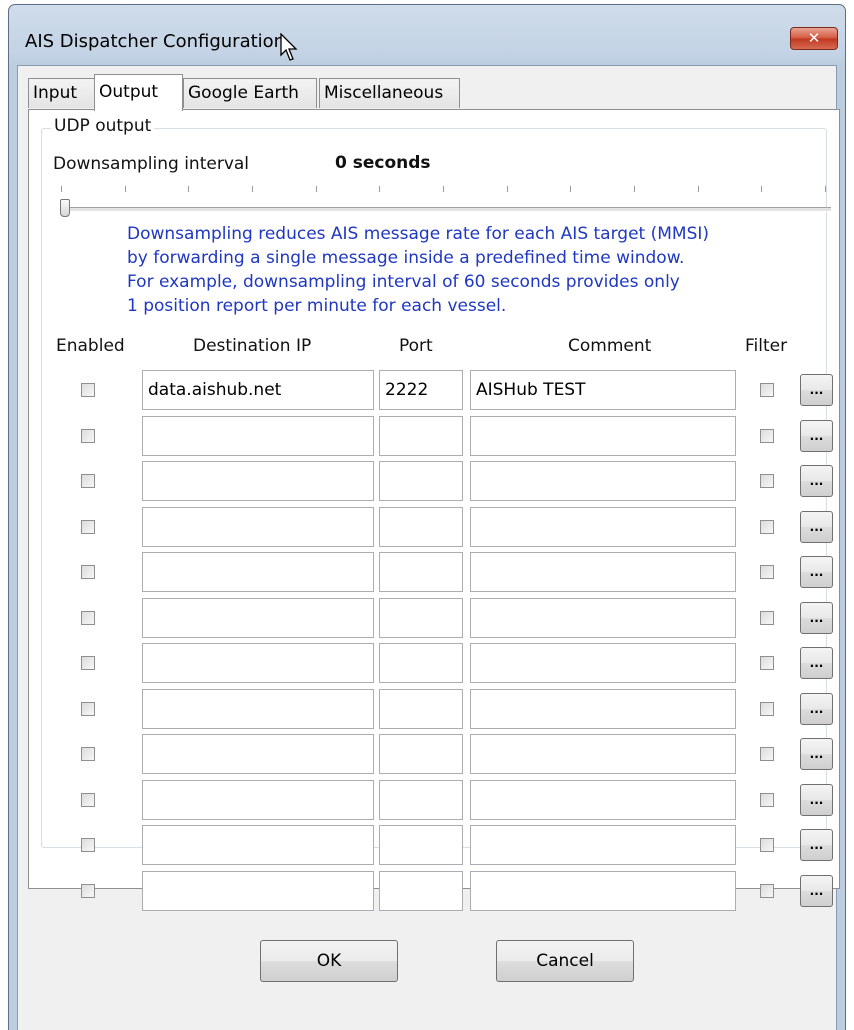  What do you see at coordinates (565, 961) in the screenshot?
I see `cancel-button: Cancel` at bounding box center [565, 961].